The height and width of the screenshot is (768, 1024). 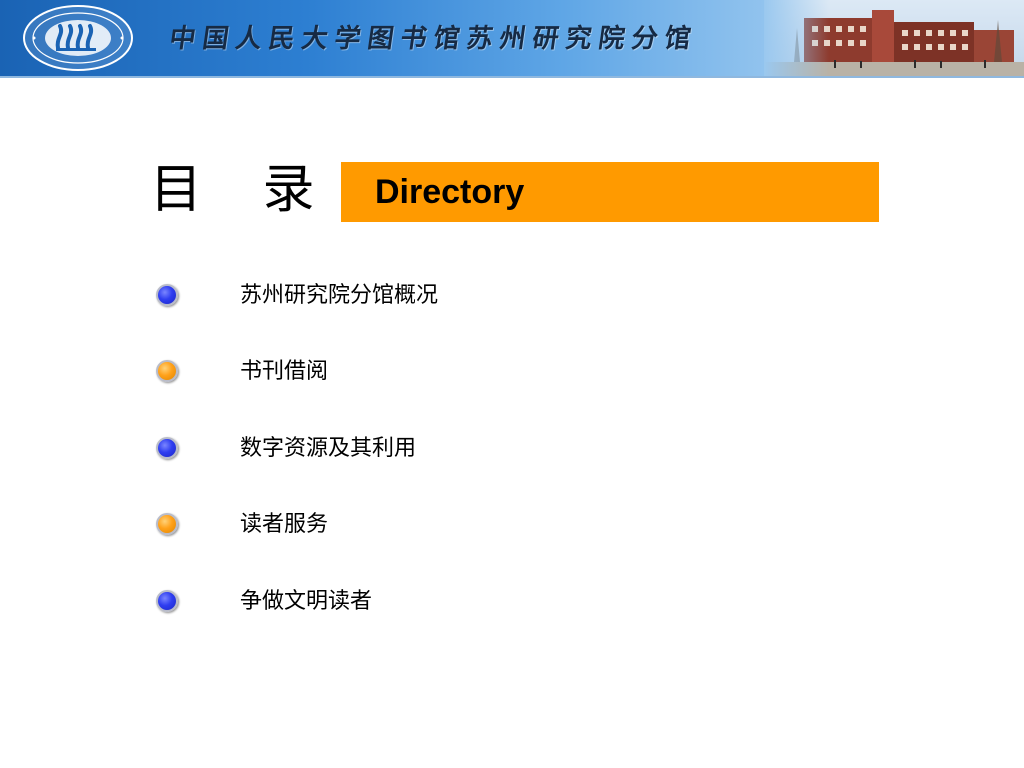 What do you see at coordinates (284, 371) in the screenshot?
I see `toc-item-label: 书刊借阅` at bounding box center [284, 371].